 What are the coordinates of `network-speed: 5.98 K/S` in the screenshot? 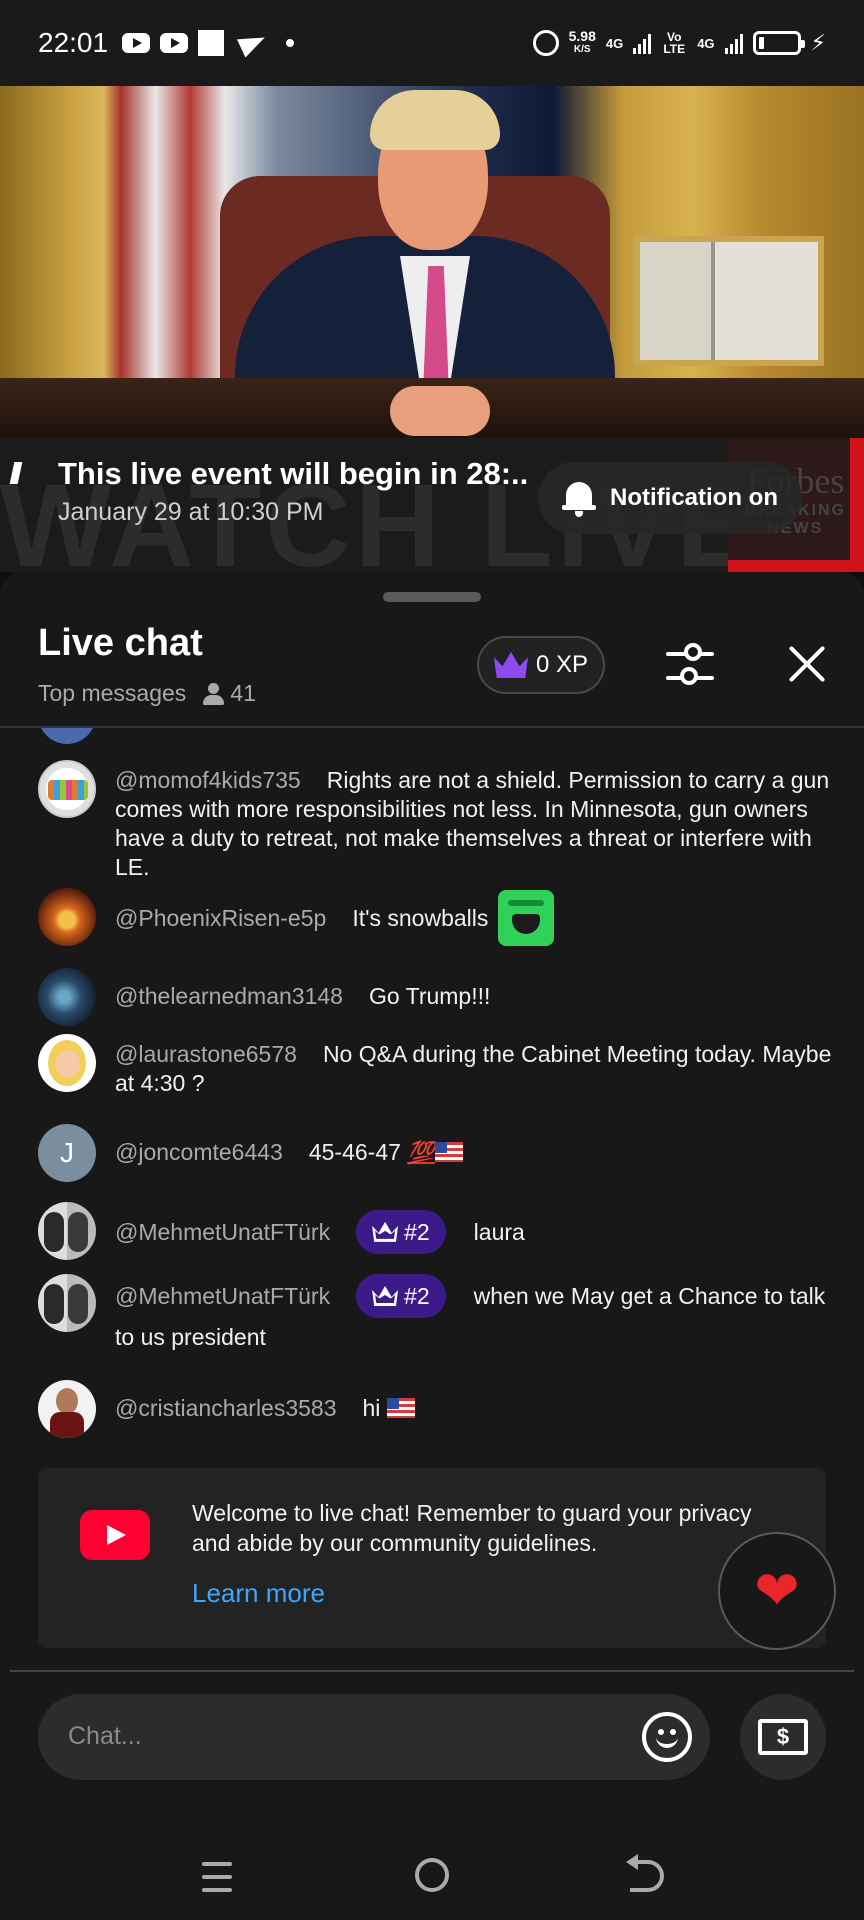 It's located at (582, 41).